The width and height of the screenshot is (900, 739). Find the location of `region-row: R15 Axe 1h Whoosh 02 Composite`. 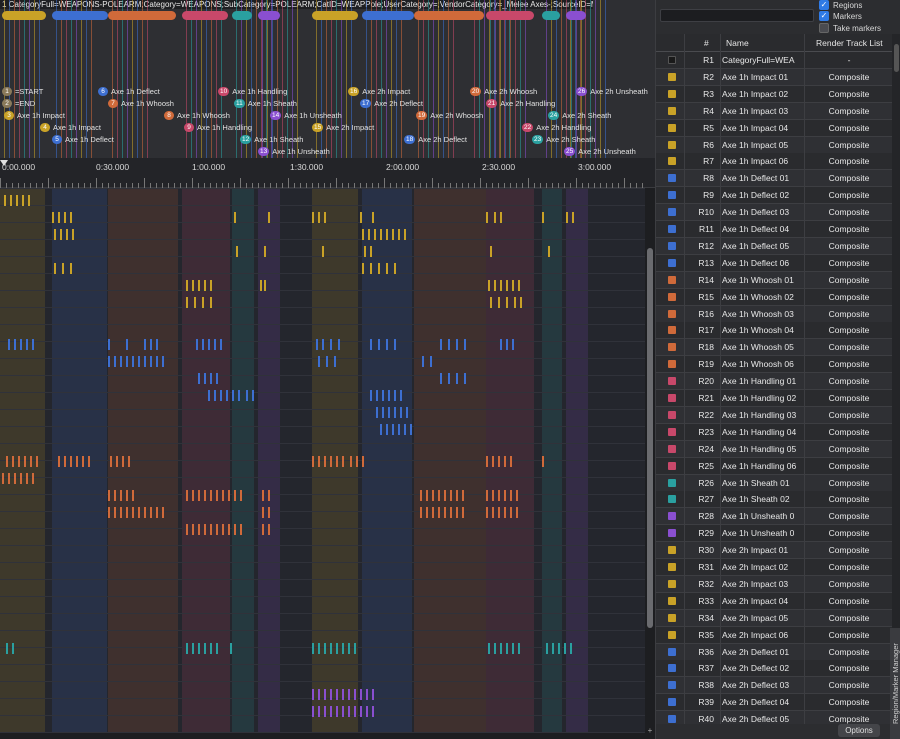

region-row: R15 Axe 1h Whoosh 02 Composite is located at coordinates (774, 297).